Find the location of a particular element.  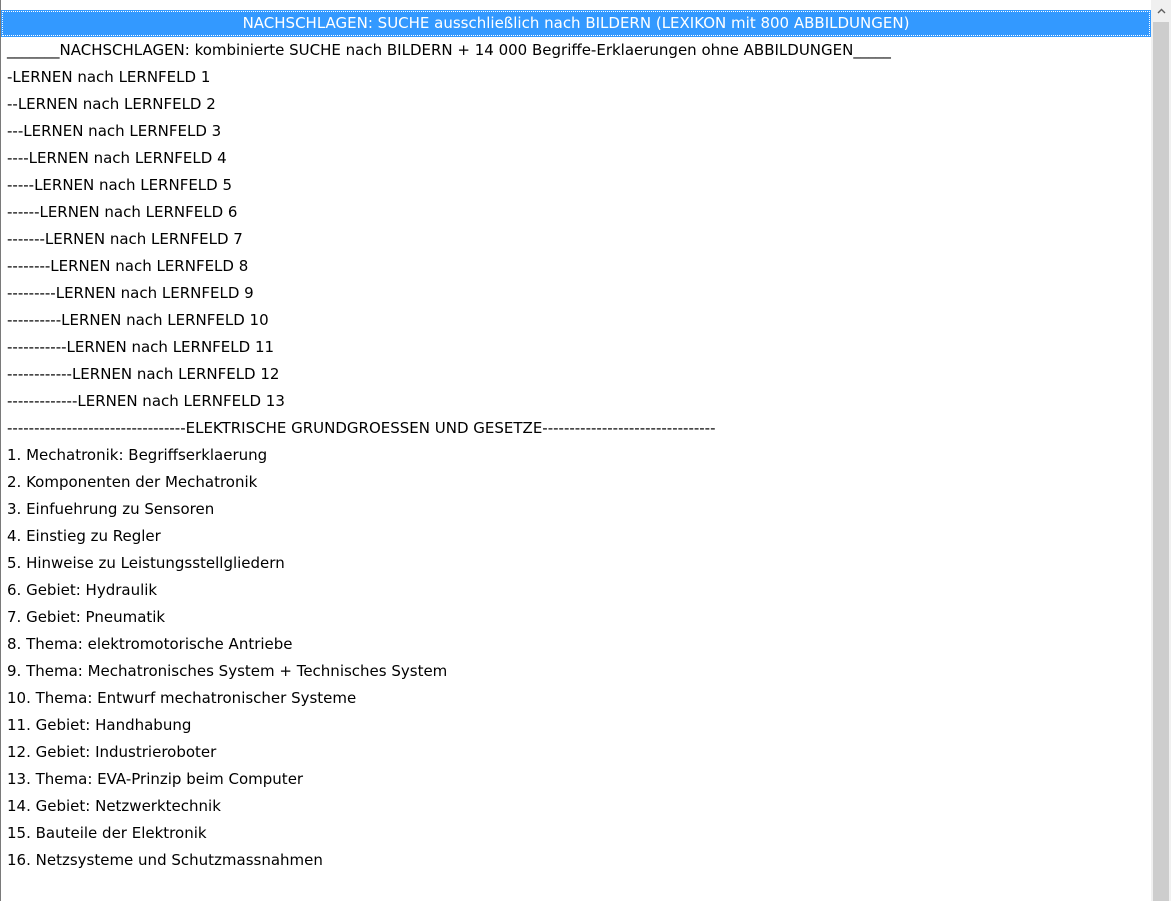

chevron-up-icon is located at coordinates (1161, 11).